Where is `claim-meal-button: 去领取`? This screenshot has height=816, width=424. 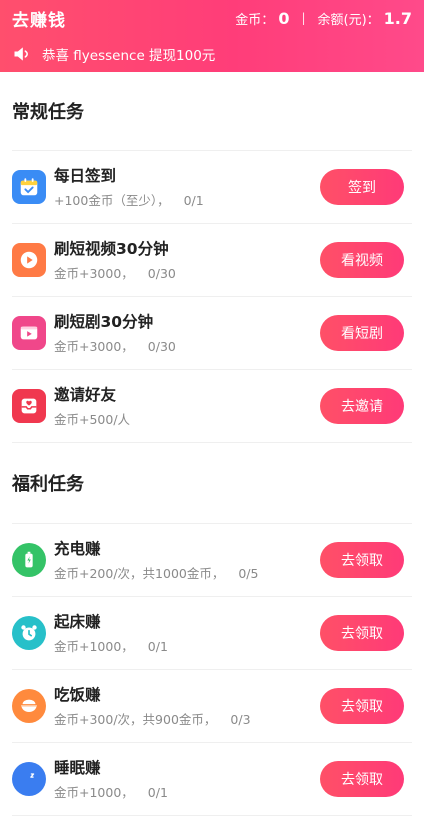
claim-meal-button: 去领取 is located at coordinates (362, 706).